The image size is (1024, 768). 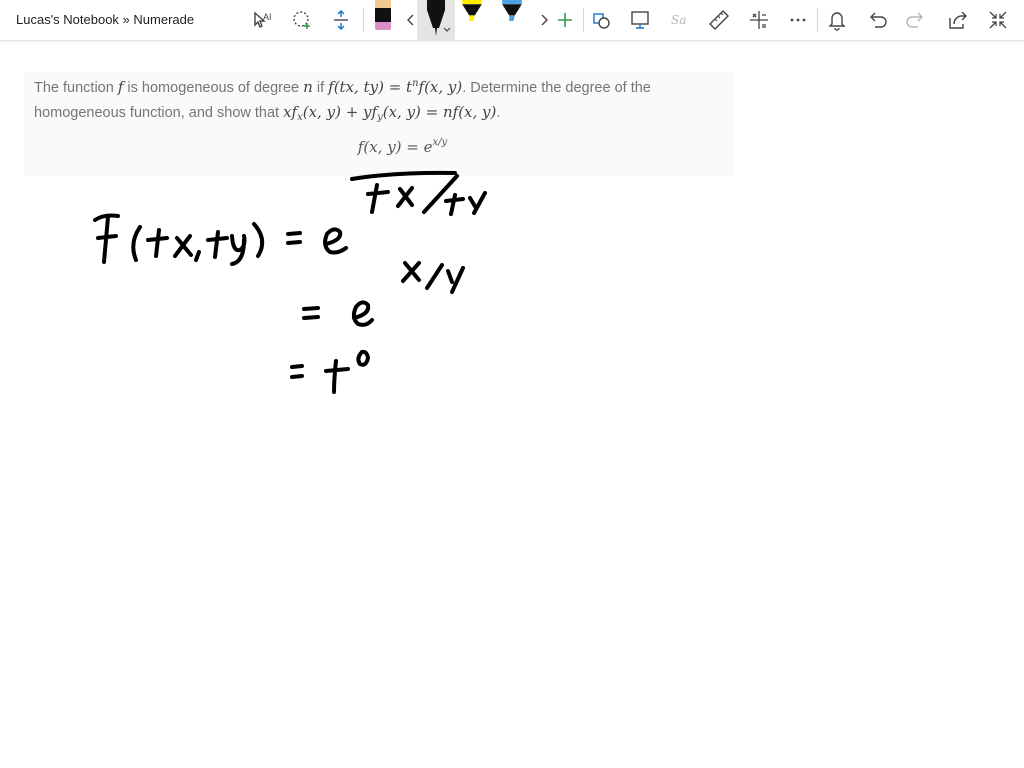 I want to click on share-button, so click(x=957, y=20).